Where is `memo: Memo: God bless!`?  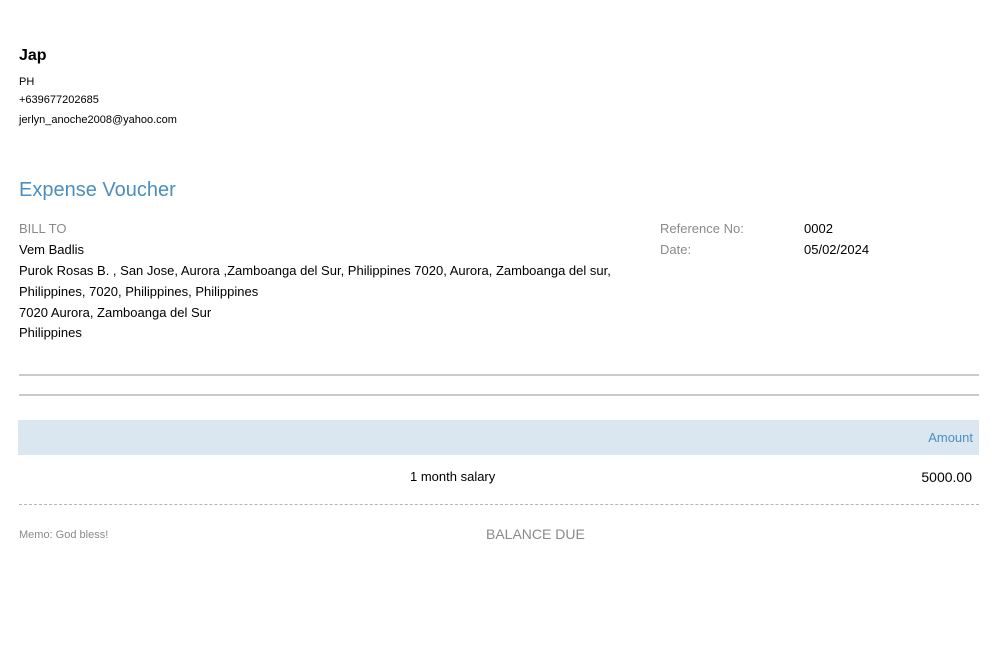
memo: Memo: God bless! is located at coordinates (64, 535).